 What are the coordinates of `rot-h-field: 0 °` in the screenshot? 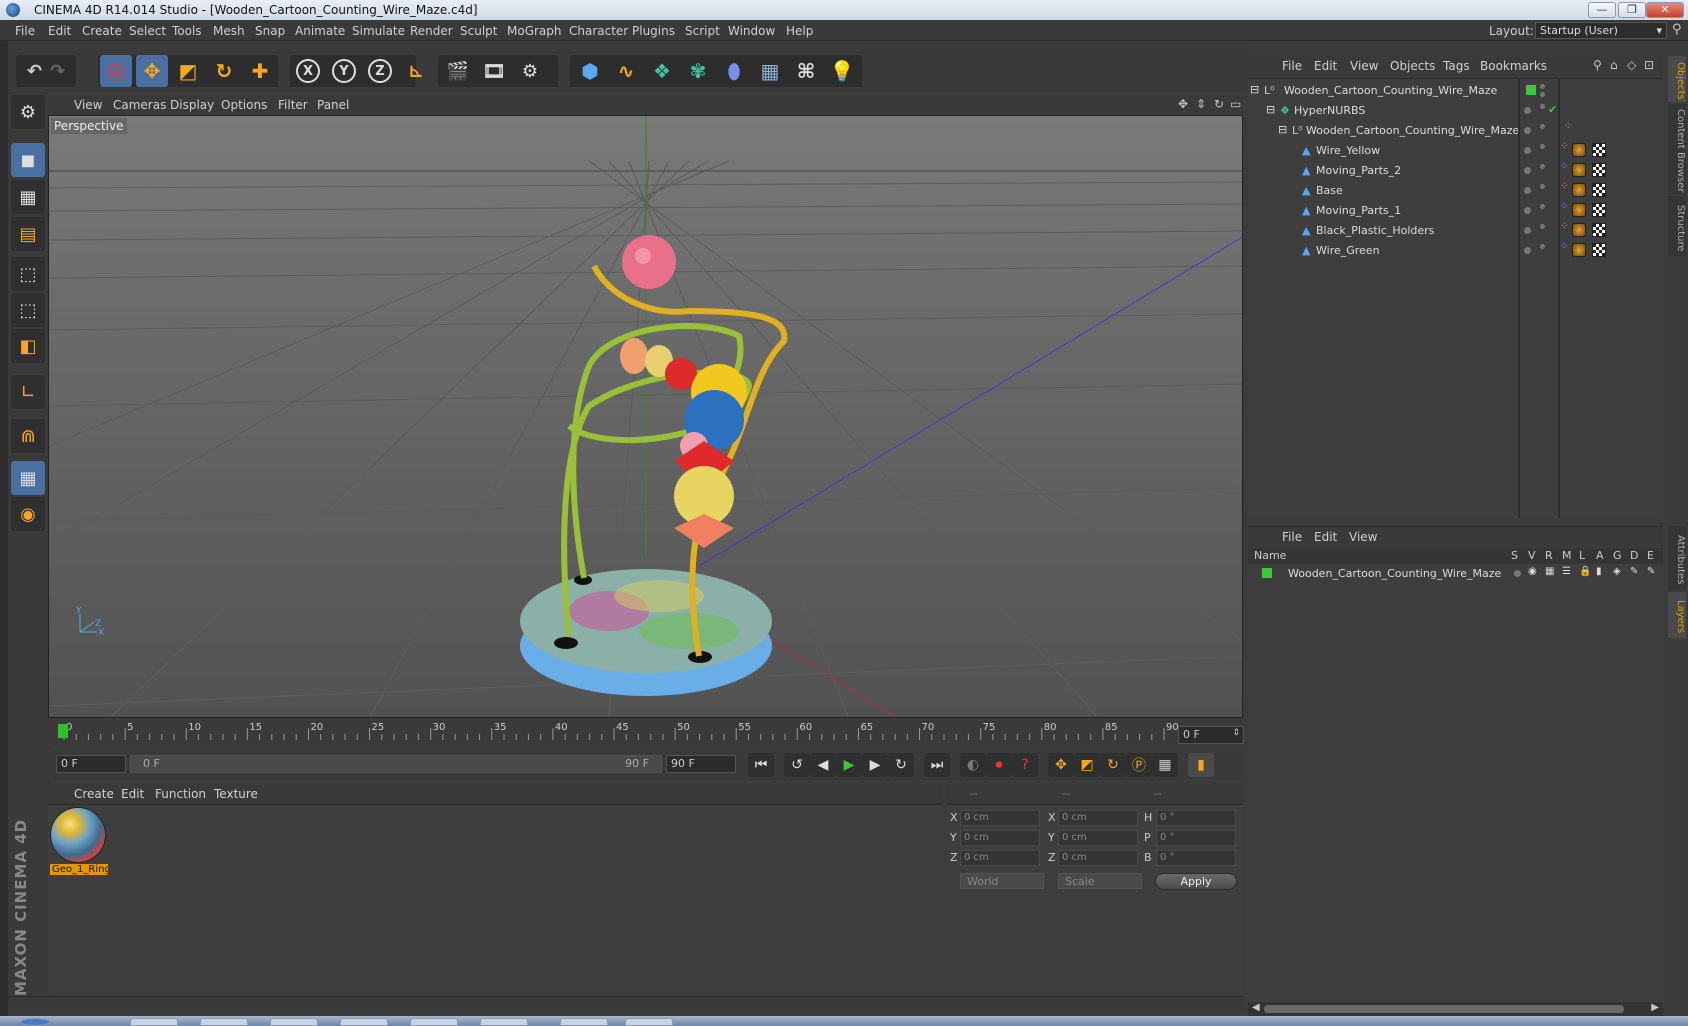 It's located at (1196, 818).